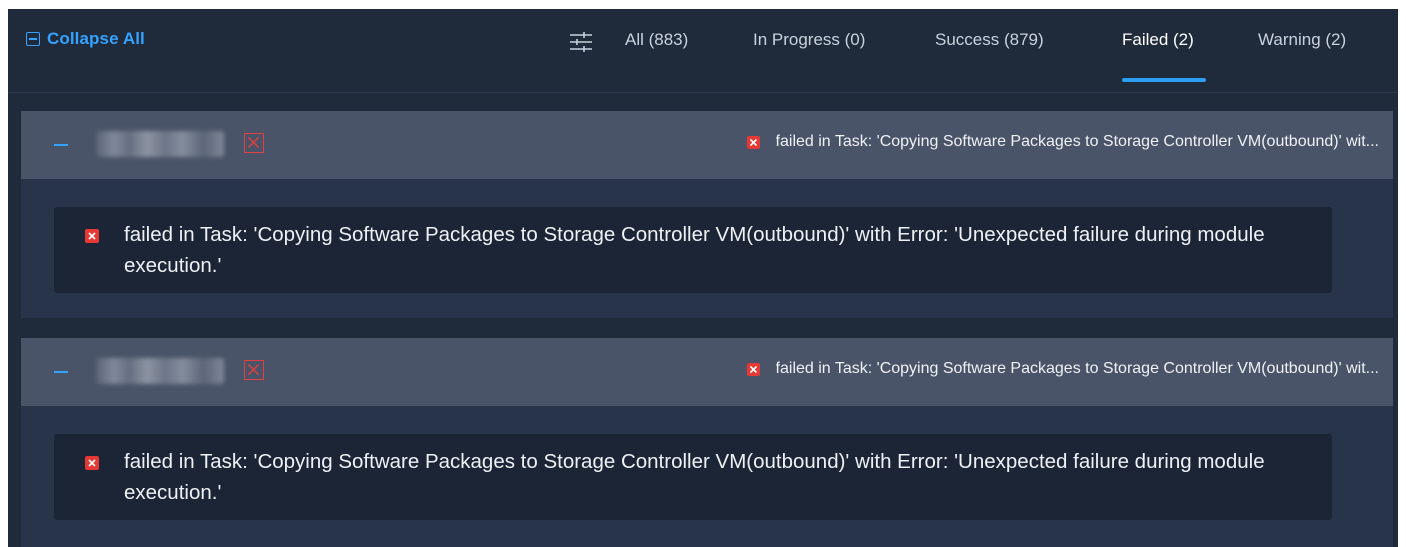 This screenshot has width=1406, height=547. Describe the element at coordinates (656, 40) in the screenshot. I see `tab-all: All (883)` at that location.